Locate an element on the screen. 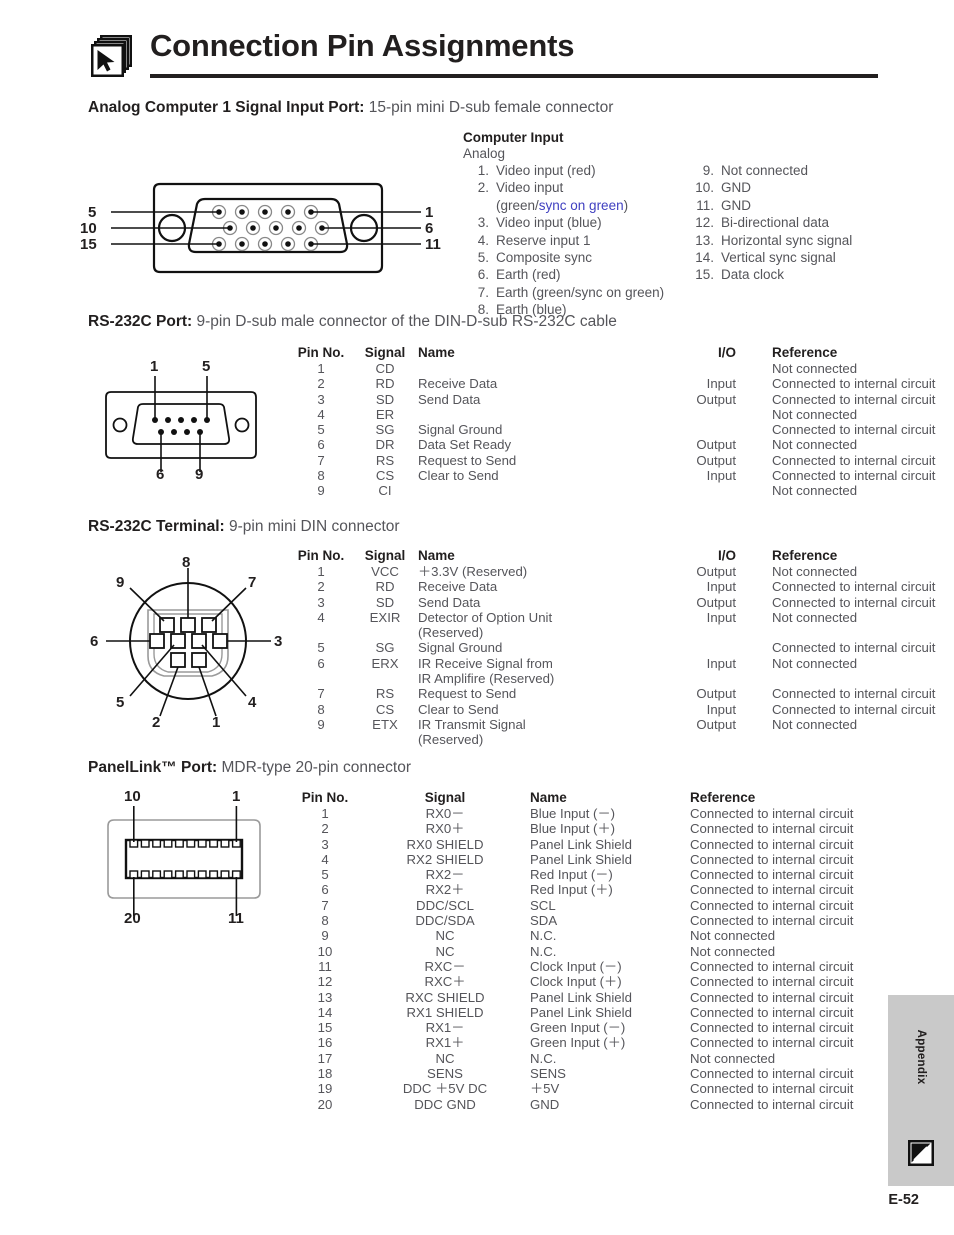 The image size is (954, 1235). cell-reference: Not connected is located at coordinates (815, 414).